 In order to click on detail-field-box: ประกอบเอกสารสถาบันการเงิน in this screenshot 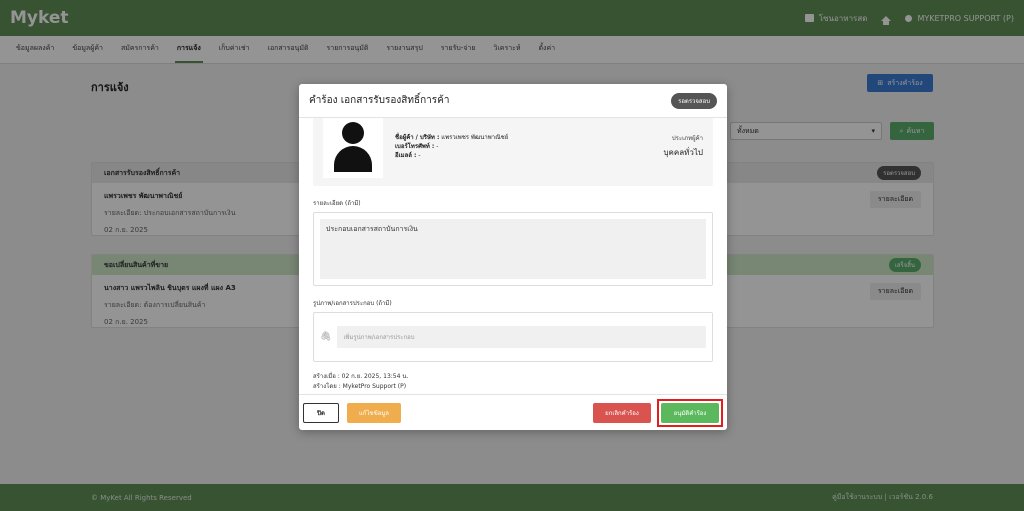, I will do `click(513, 249)`.